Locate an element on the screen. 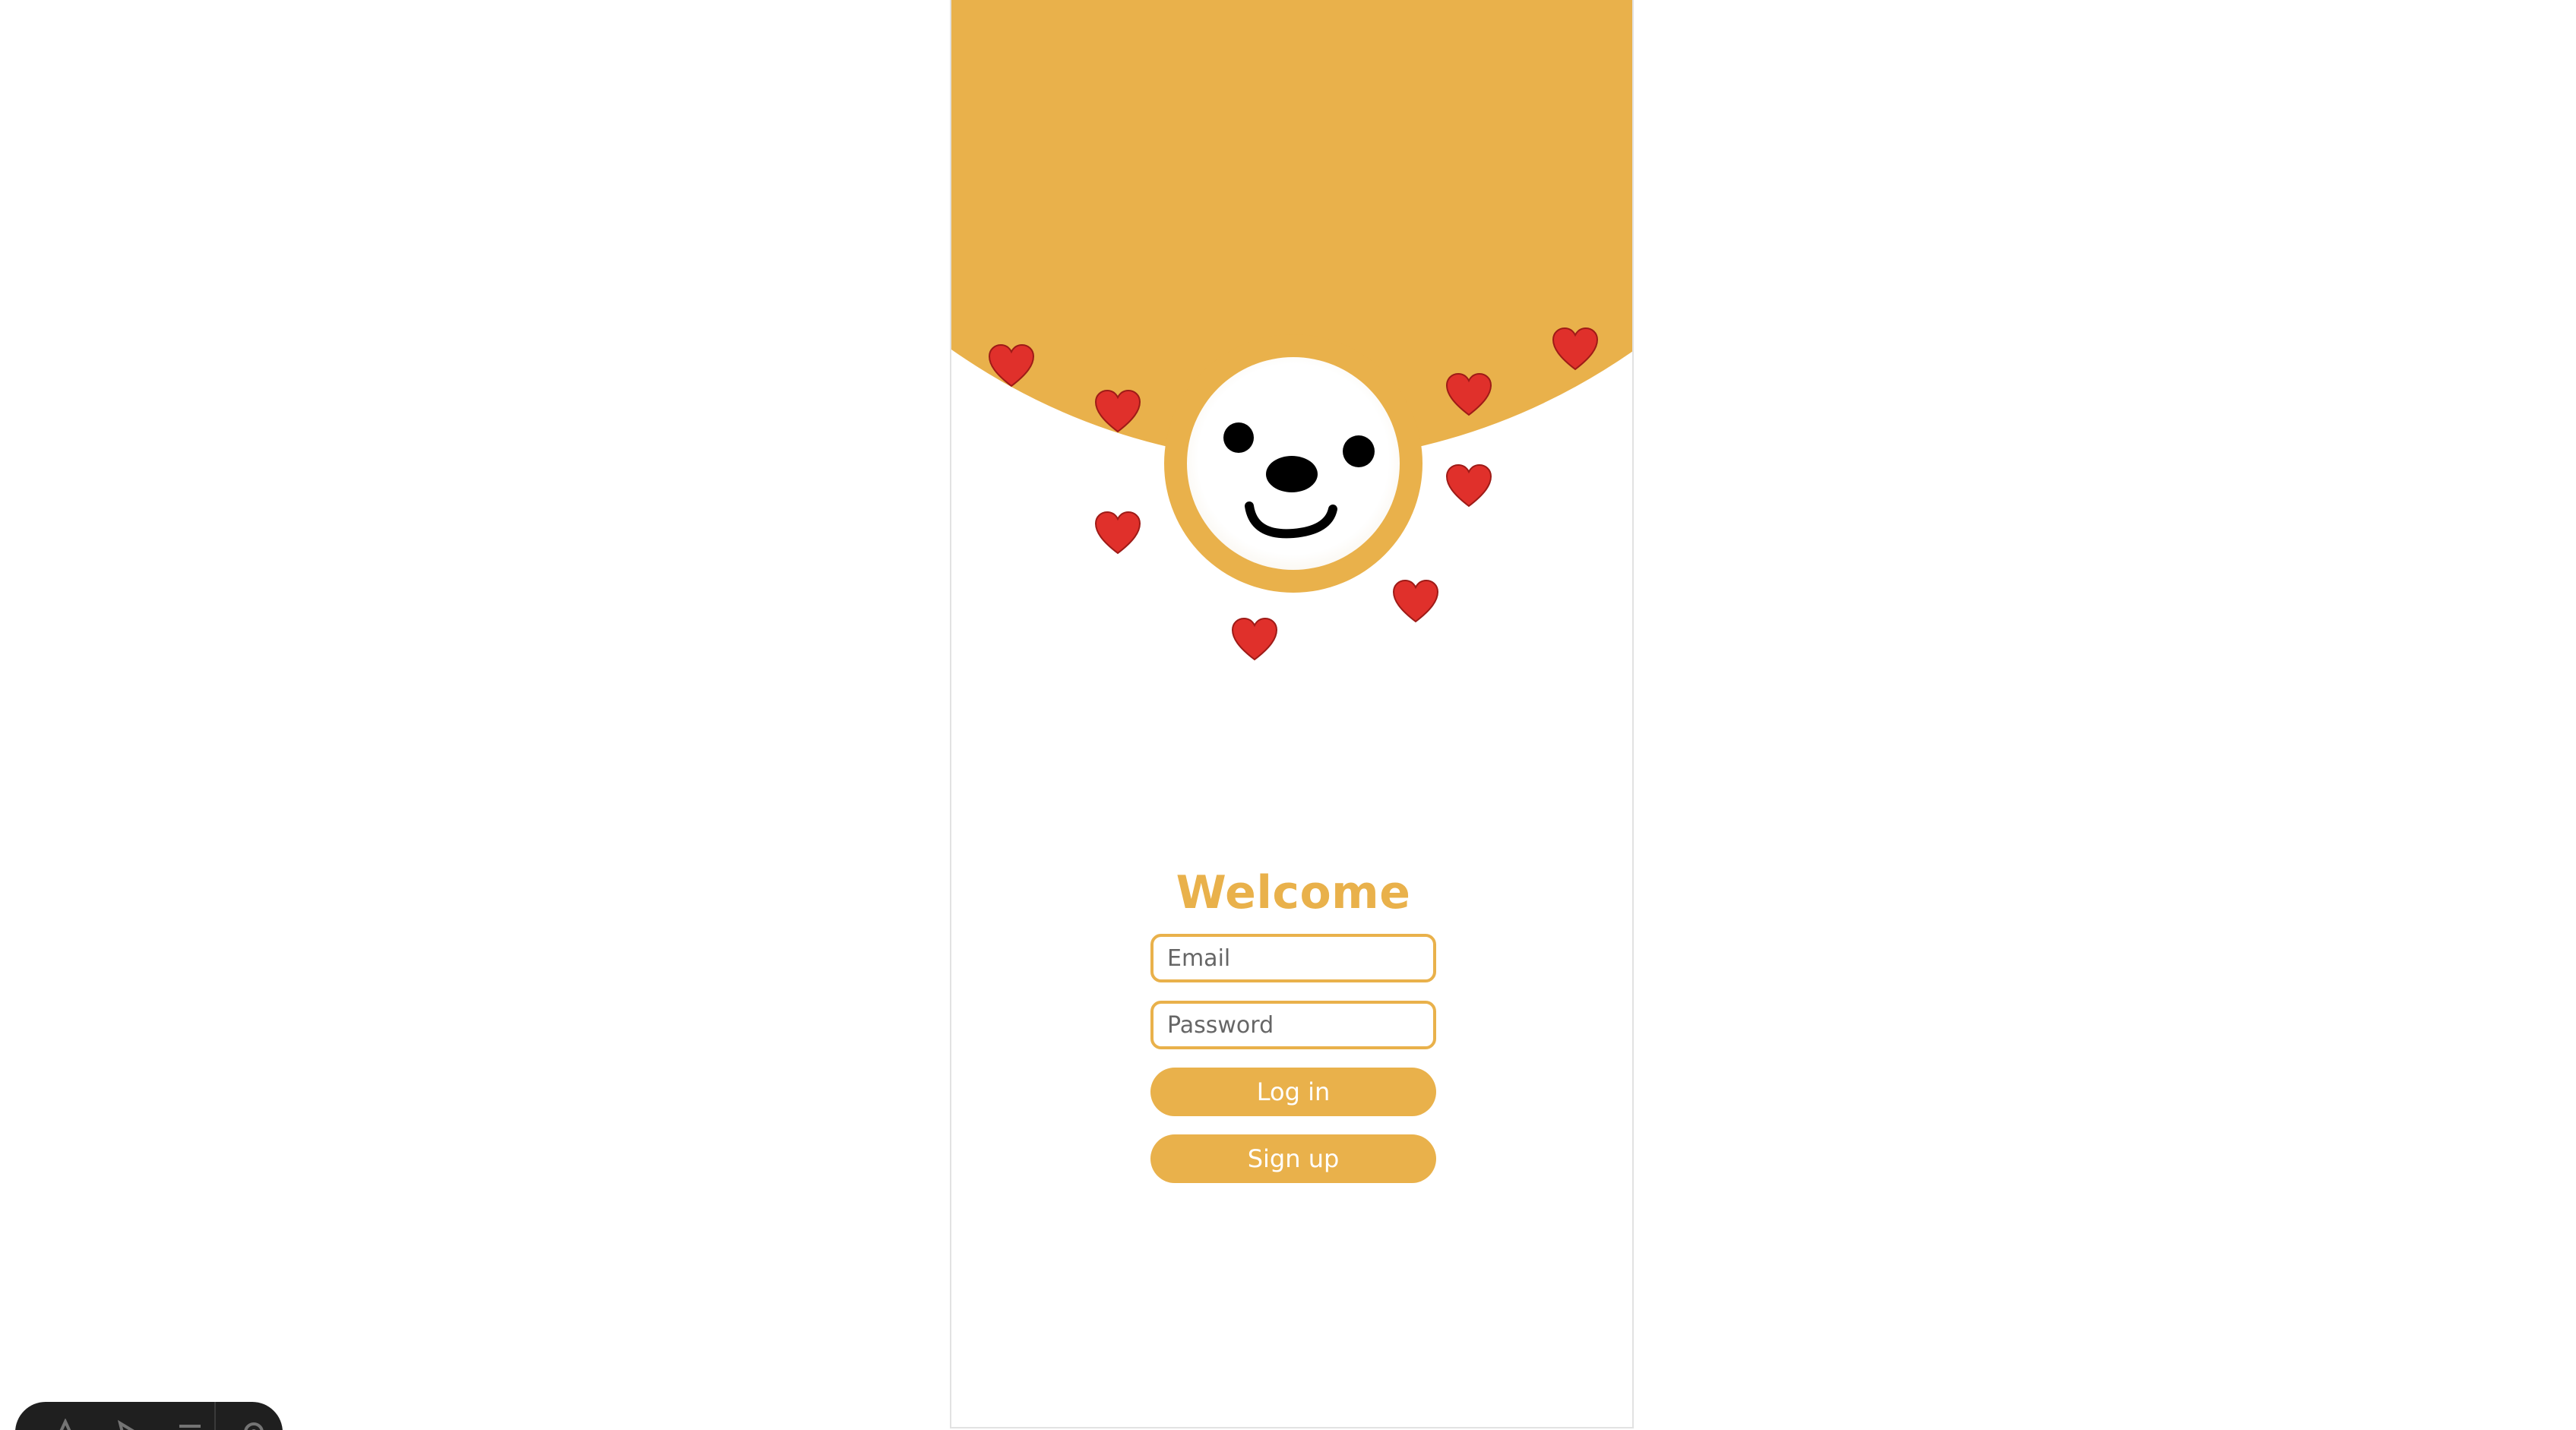  mascot-avatar is located at coordinates (1293, 464).